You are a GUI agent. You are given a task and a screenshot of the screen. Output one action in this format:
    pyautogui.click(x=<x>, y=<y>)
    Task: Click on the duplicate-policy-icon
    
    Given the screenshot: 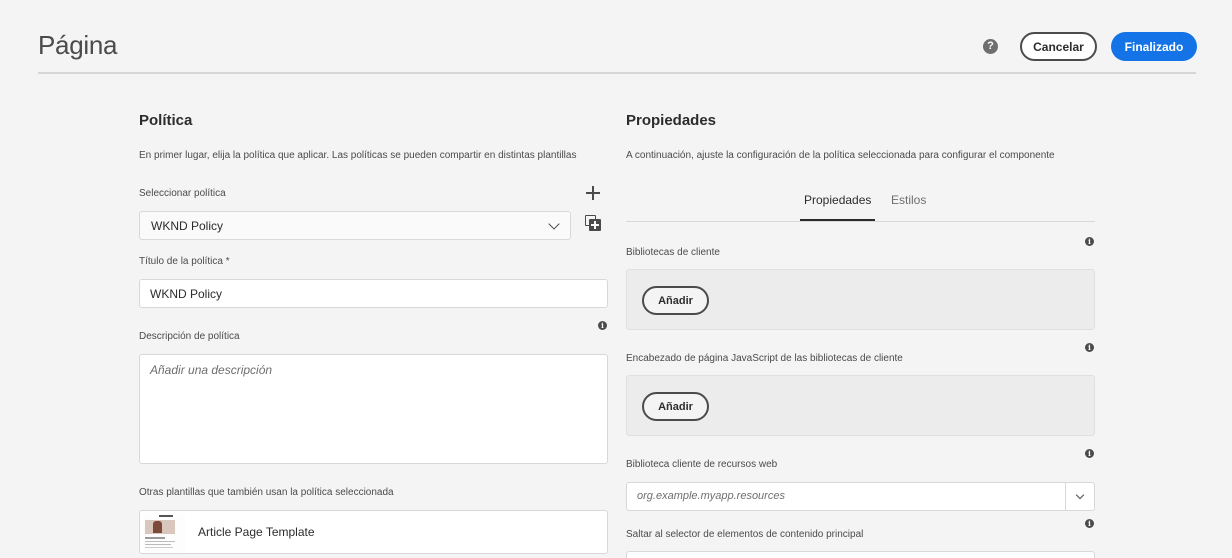 What is the action you would take?
    pyautogui.click(x=593, y=223)
    